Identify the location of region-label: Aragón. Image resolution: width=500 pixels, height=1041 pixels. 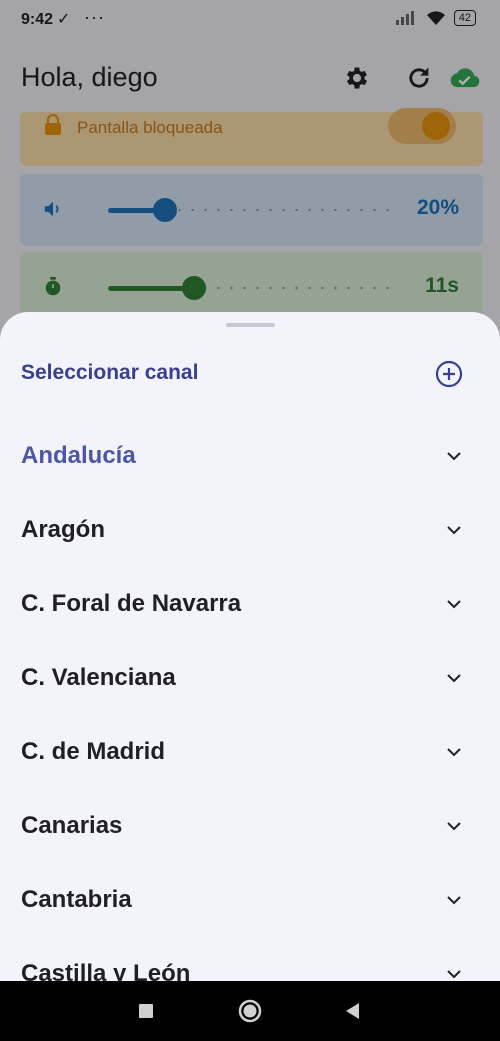
(63, 529).